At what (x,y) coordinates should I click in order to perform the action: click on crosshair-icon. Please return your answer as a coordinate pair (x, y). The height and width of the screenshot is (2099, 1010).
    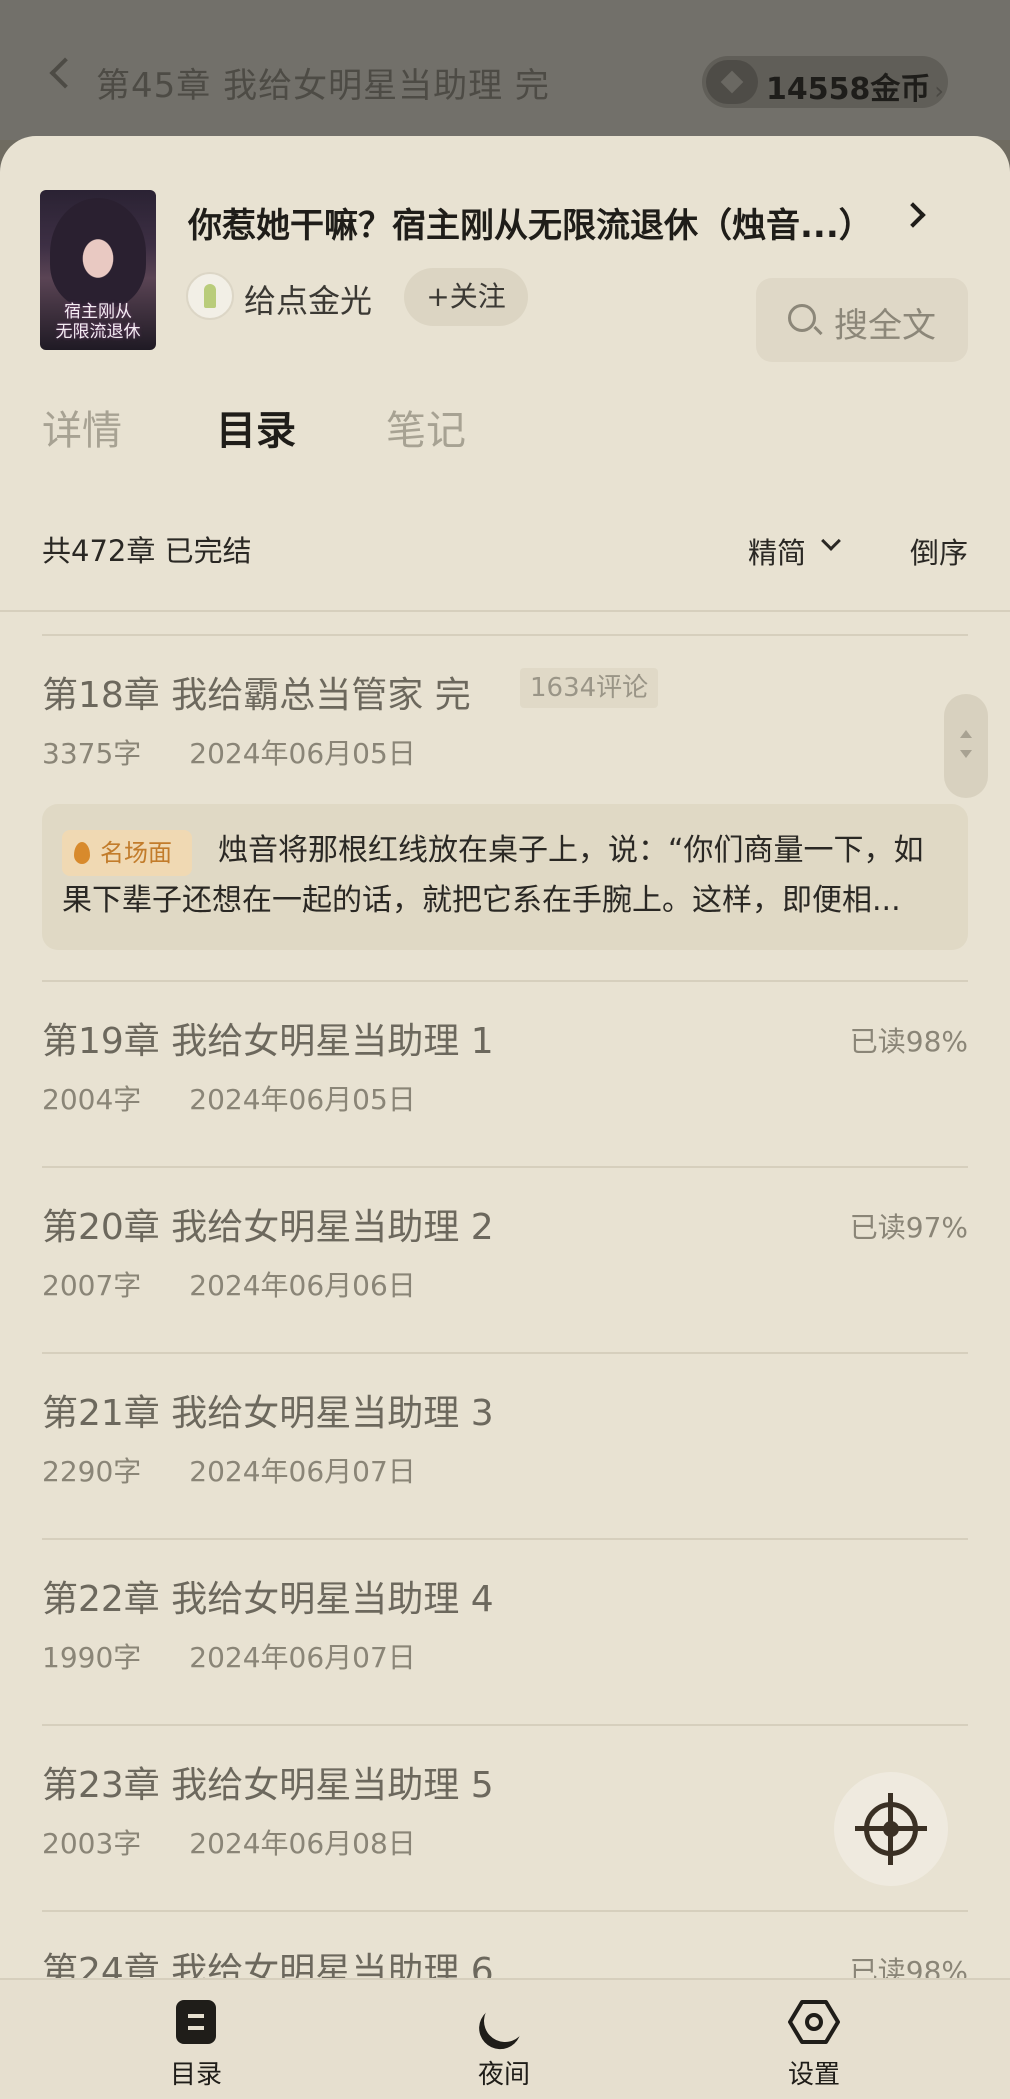
    Looking at the image, I should click on (891, 1829).